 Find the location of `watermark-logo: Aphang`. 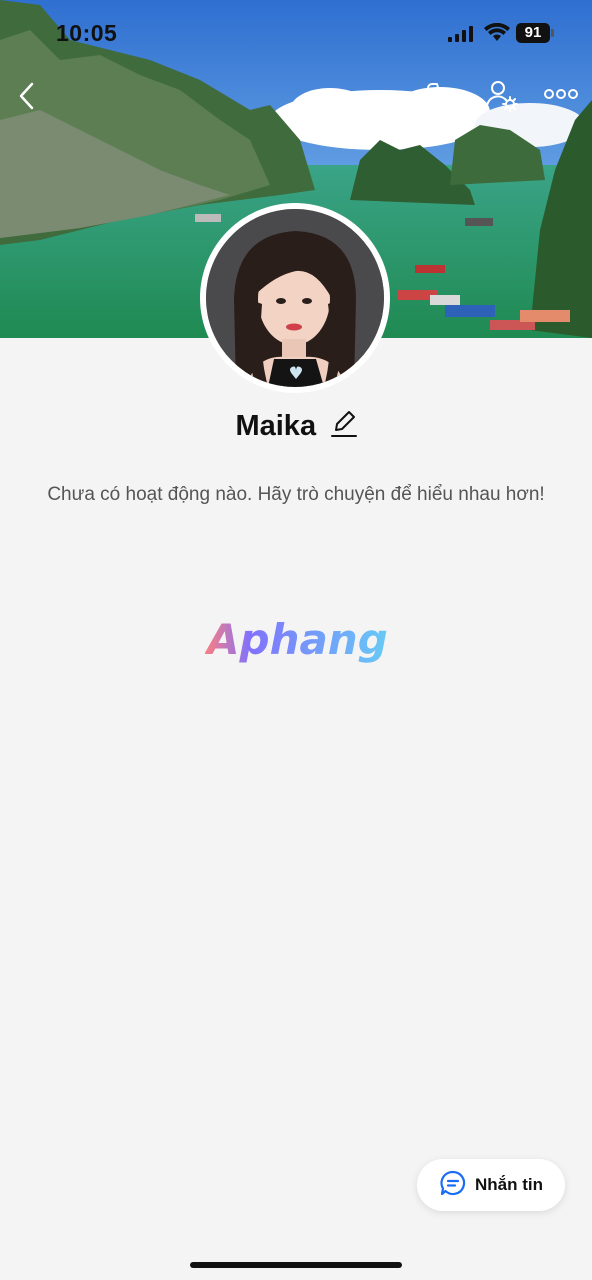

watermark-logo: Aphang is located at coordinates (296, 640).